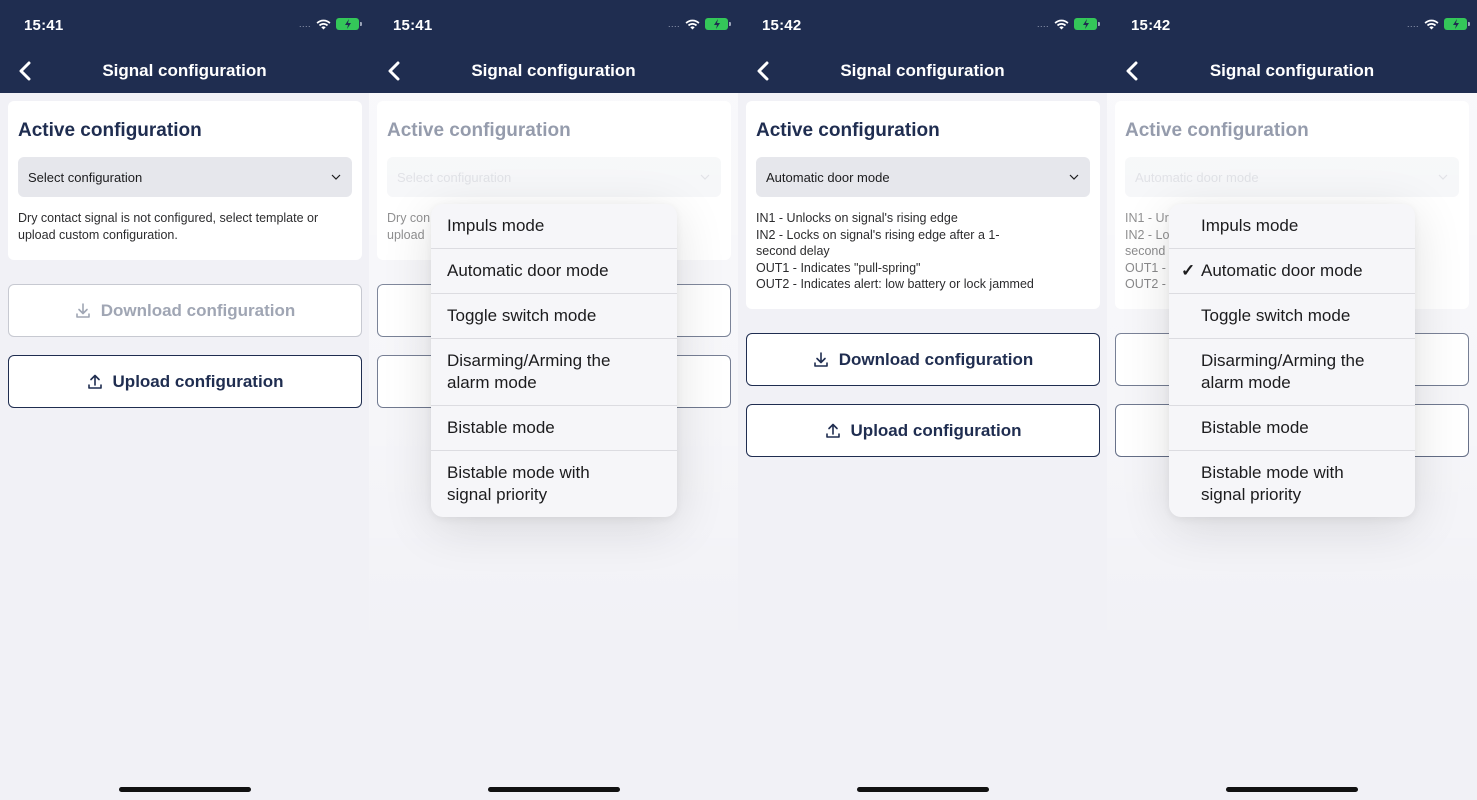 Image resolution: width=1477 pixels, height=800 pixels. I want to click on menu-item-automatic-door: Automatic door mode, so click(554, 271).